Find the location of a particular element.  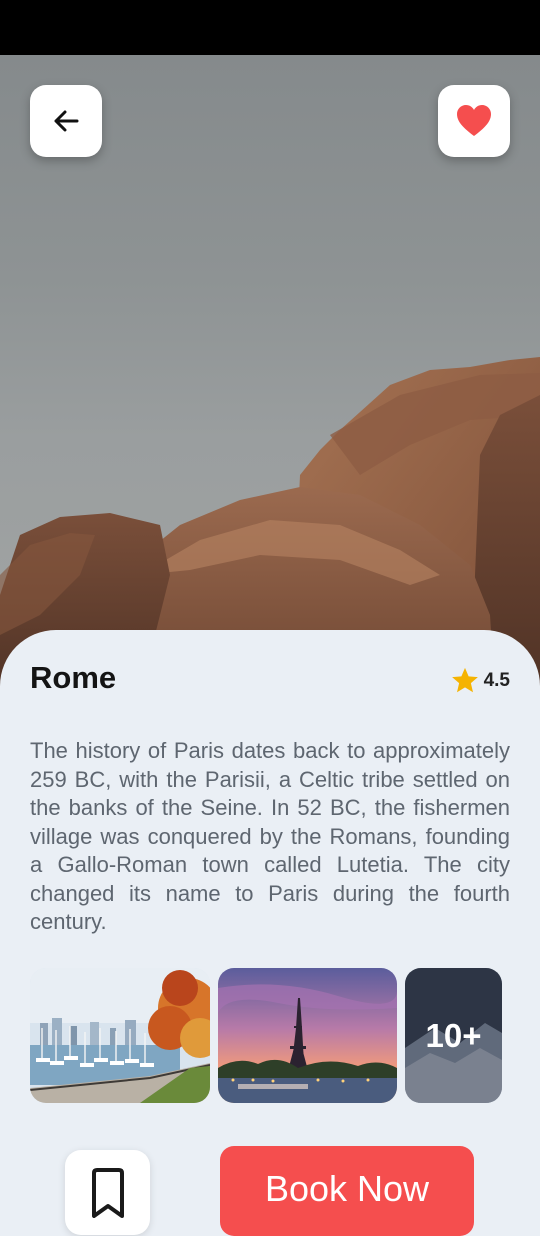

book-now-button: Book Now is located at coordinates (347, 1191).